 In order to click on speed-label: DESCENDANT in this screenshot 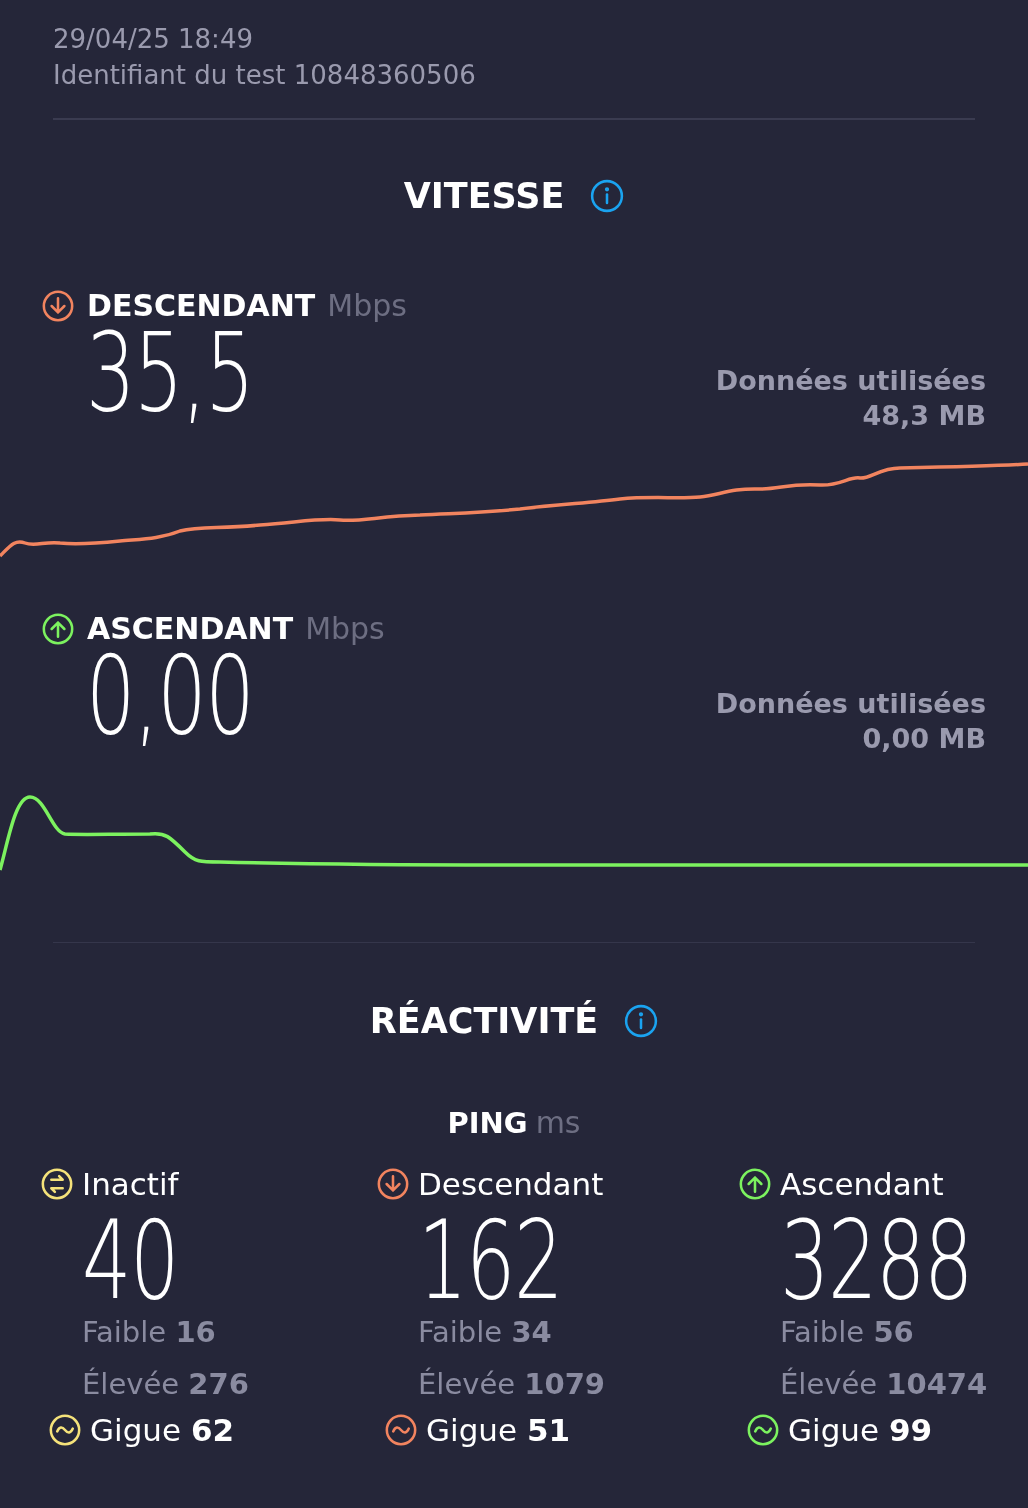, I will do `click(201, 305)`.